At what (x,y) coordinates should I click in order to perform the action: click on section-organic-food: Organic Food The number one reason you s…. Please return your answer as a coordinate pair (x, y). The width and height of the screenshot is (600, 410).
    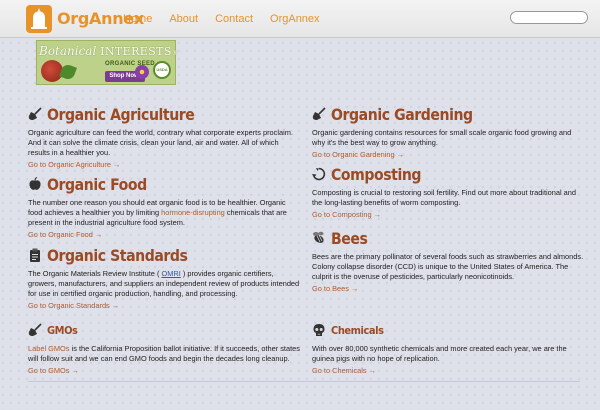
    Looking at the image, I should click on (164, 207).